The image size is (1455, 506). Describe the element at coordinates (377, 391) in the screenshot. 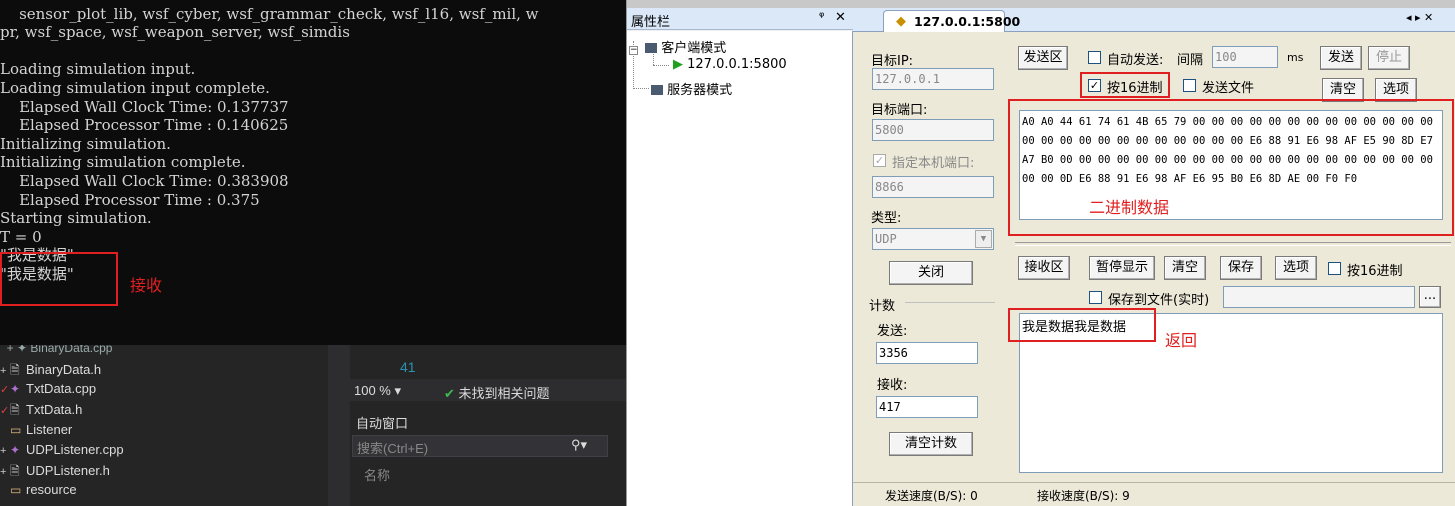

I see `zoom-dropdown: 100 % ▾` at that location.